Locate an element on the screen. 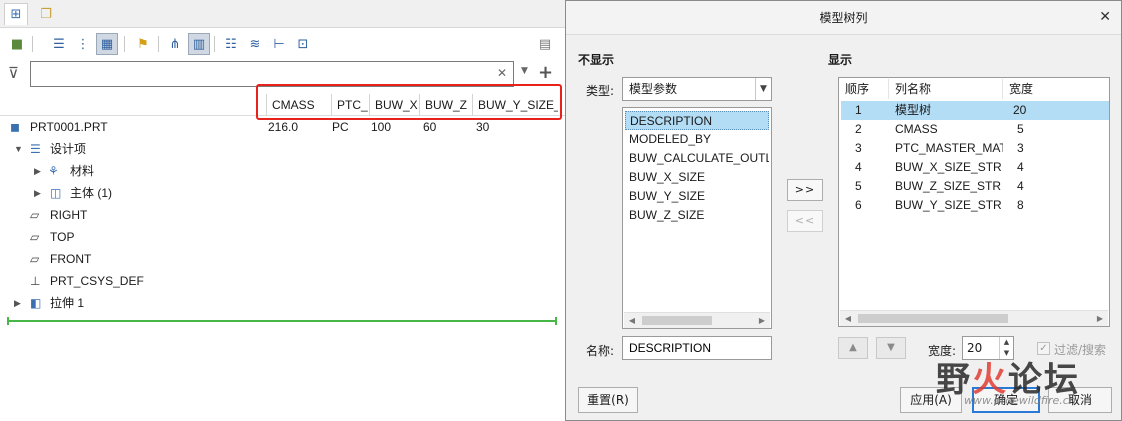  tree-row-design-items: ▼ ☰ 设计项 is located at coordinates (283, 149).